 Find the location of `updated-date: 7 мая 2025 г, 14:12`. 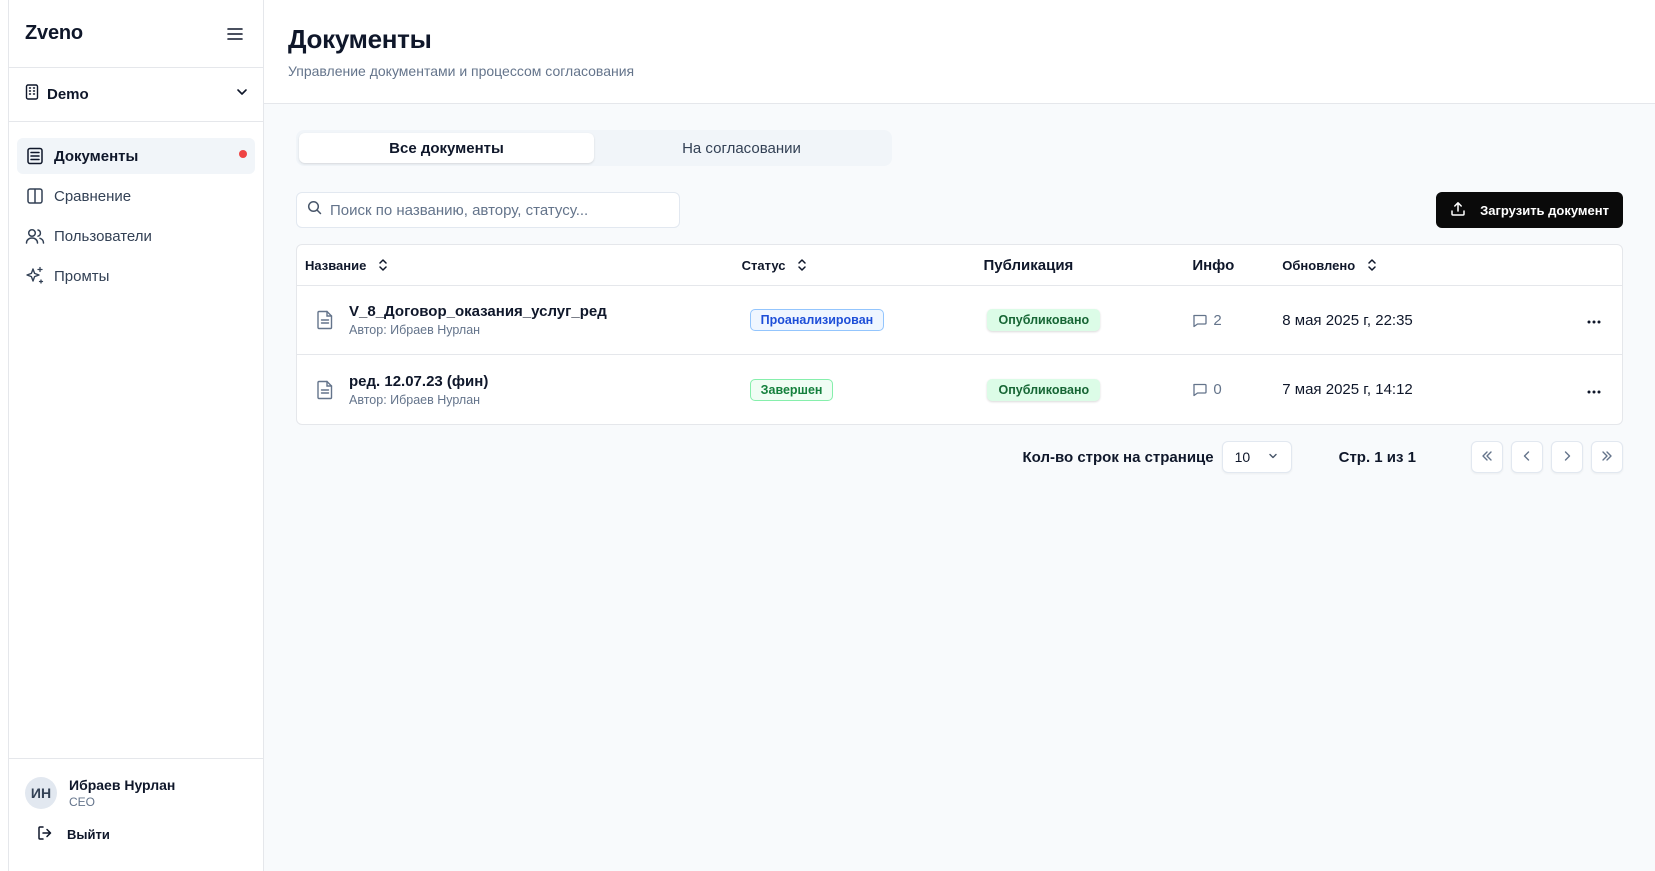

updated-date: 7 мая 2025 г, 14:12 is located at coordinates (1347, 389).